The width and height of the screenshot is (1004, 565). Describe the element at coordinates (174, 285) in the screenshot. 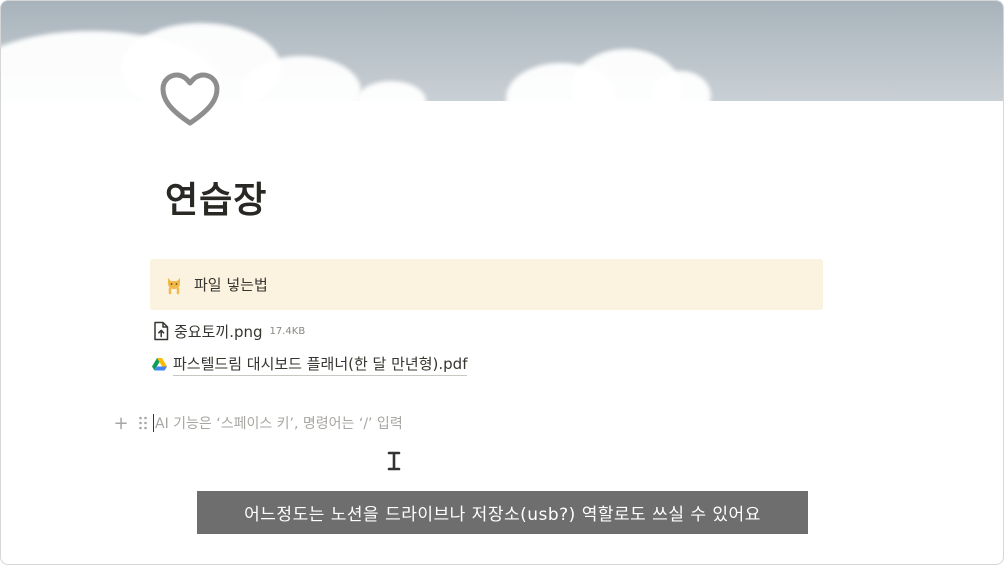

I see `cat-emoji-icon` at that location.